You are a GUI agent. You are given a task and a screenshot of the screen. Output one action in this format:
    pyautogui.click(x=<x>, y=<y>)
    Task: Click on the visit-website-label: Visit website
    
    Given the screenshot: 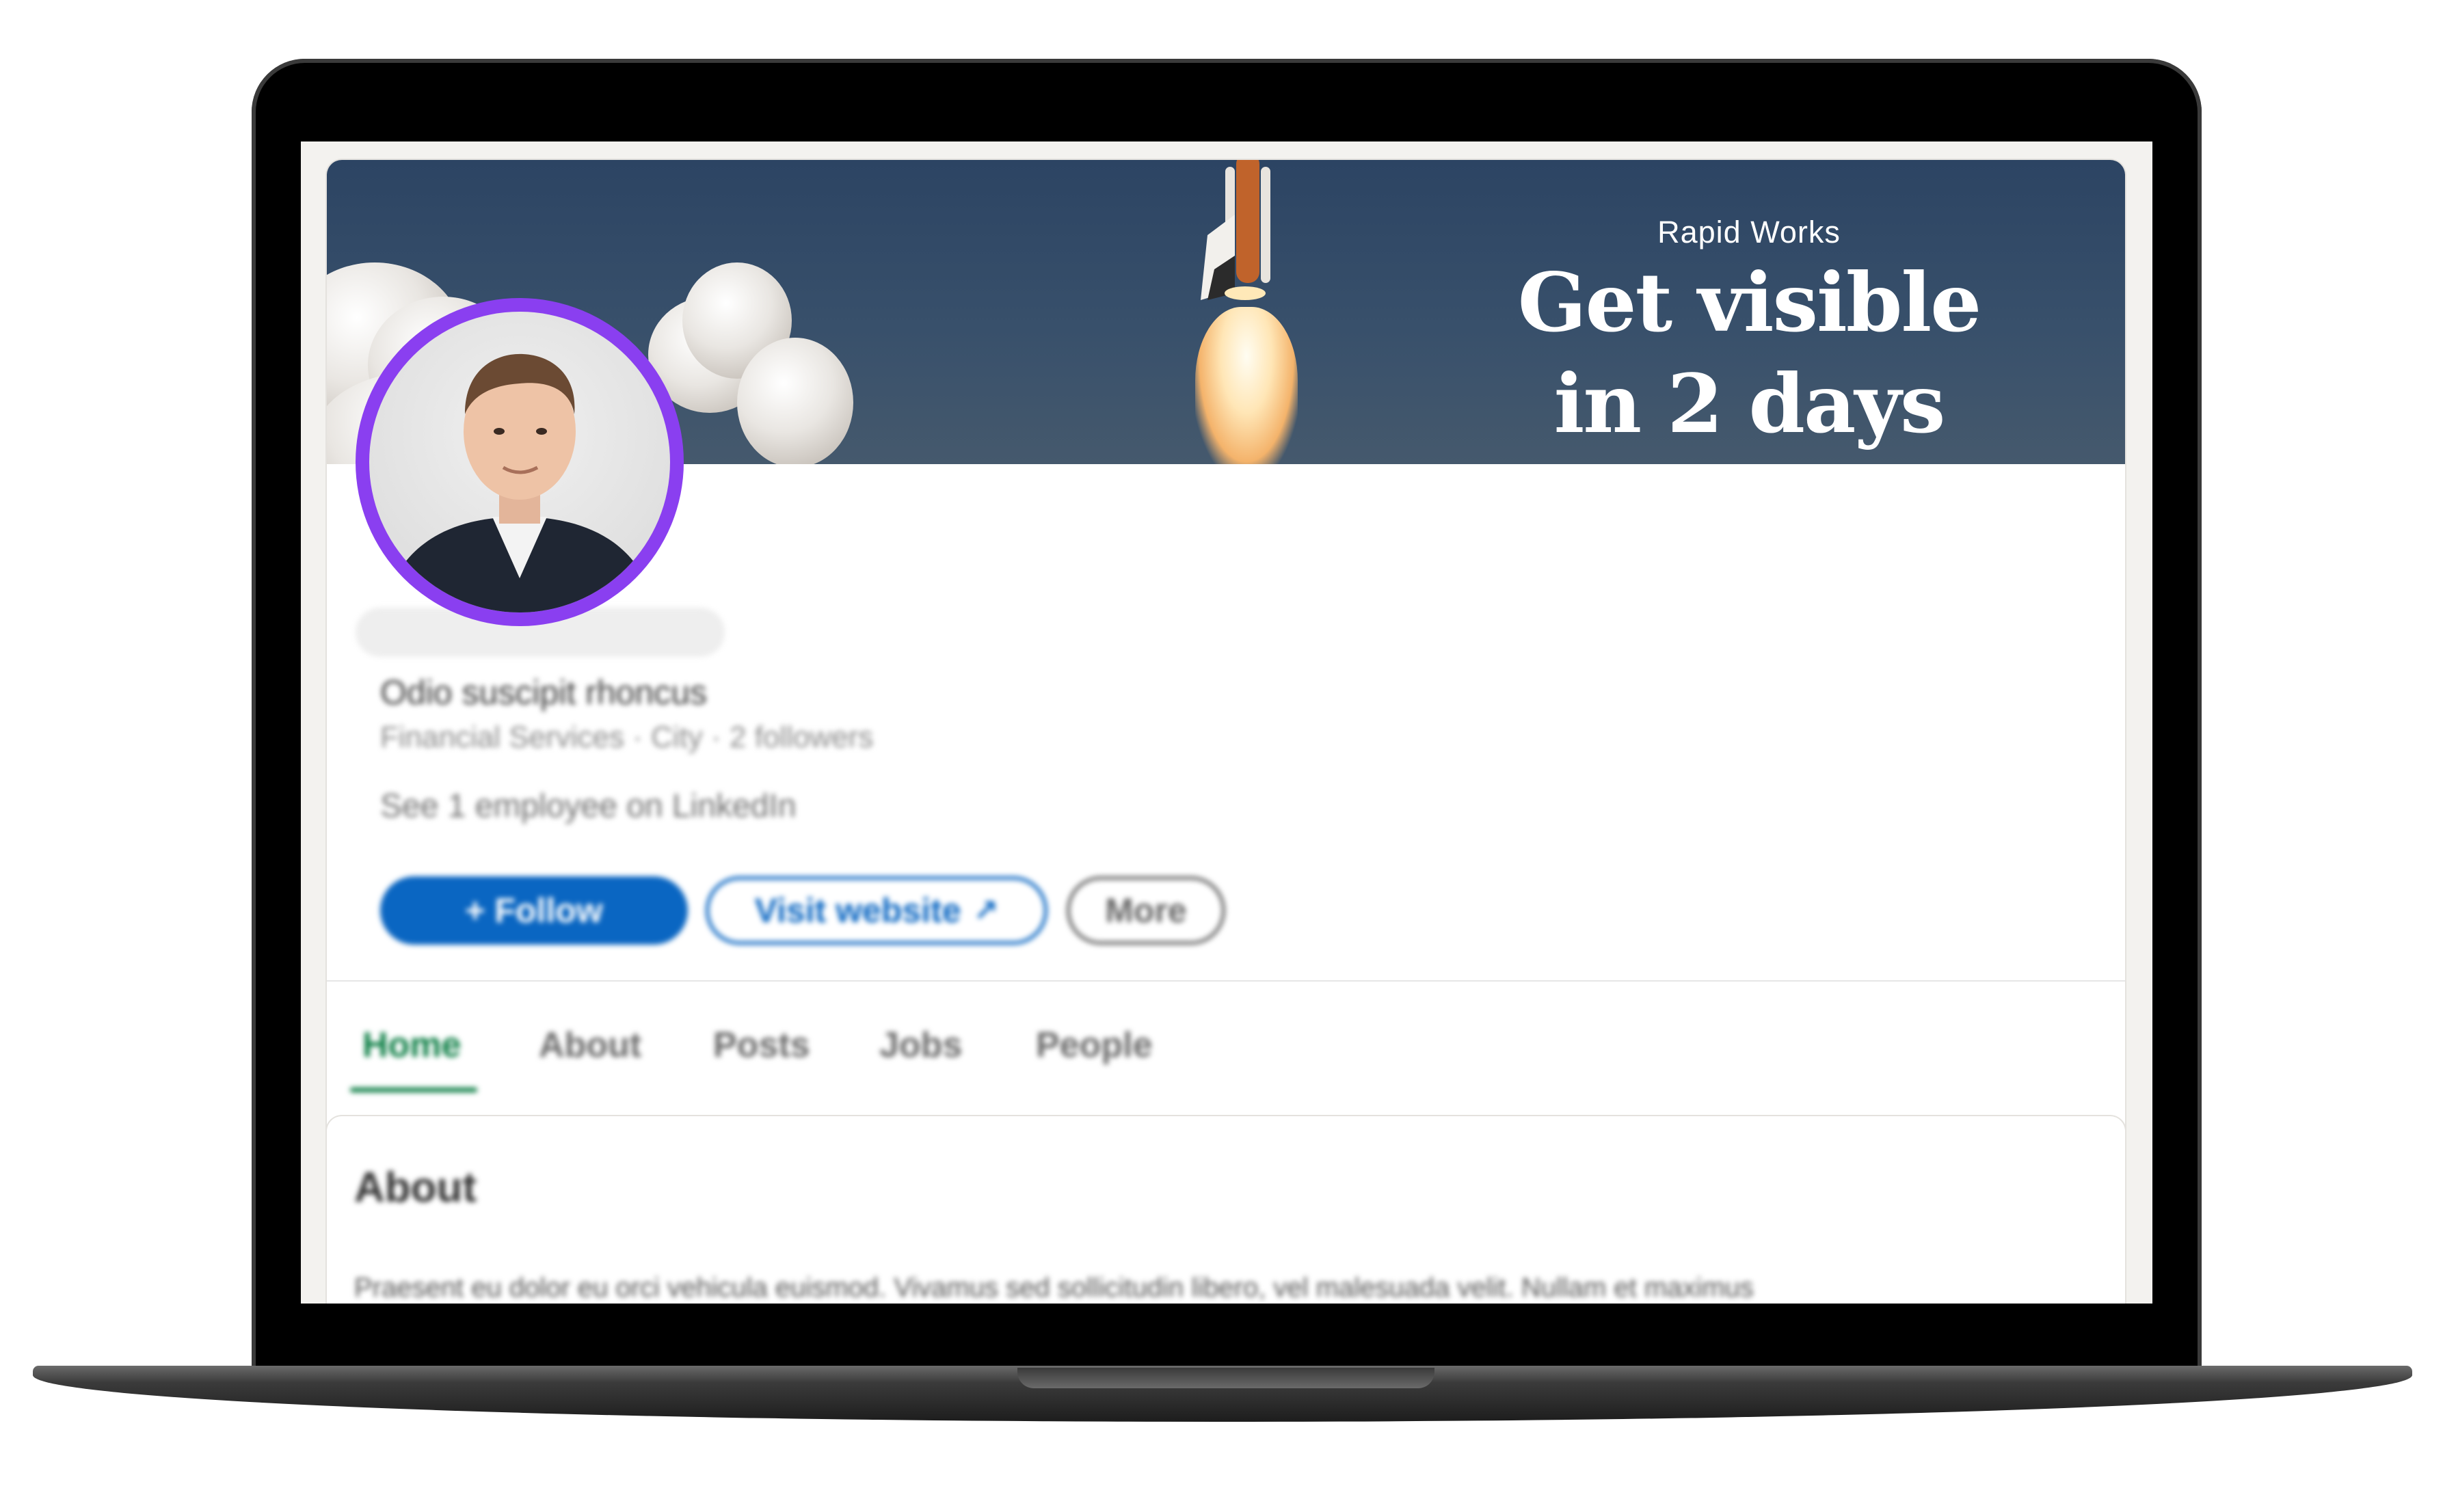 What is the action you would take?
    pyautogui.click(x=857, y=910)
    